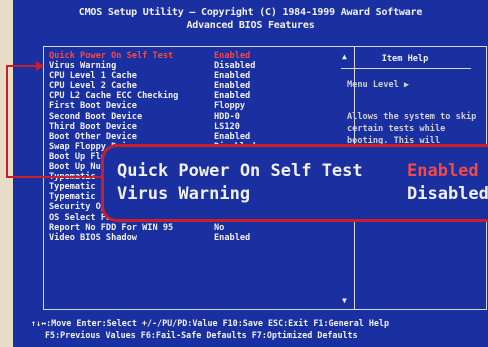 The width and height of the screenshot is (488, 347). Describe the element at coordinates (54, 177) in the screenshot. I see `callout-line-bottom` at that location.